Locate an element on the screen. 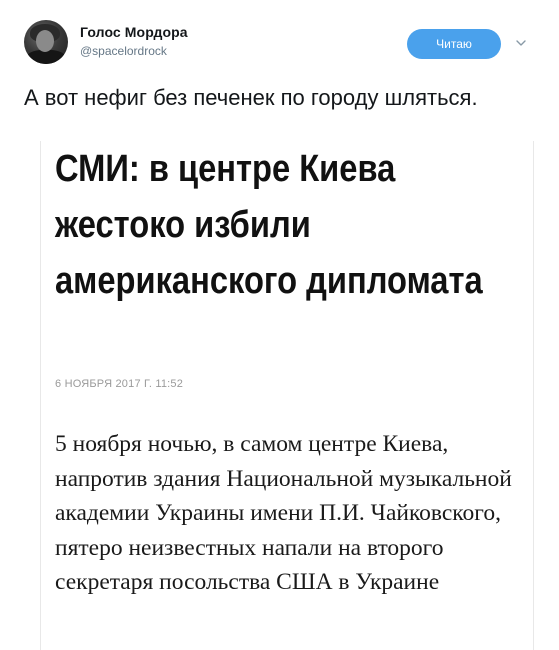 This screenshot has height=650, width=559. avatar is located at coordinates (46, 42).